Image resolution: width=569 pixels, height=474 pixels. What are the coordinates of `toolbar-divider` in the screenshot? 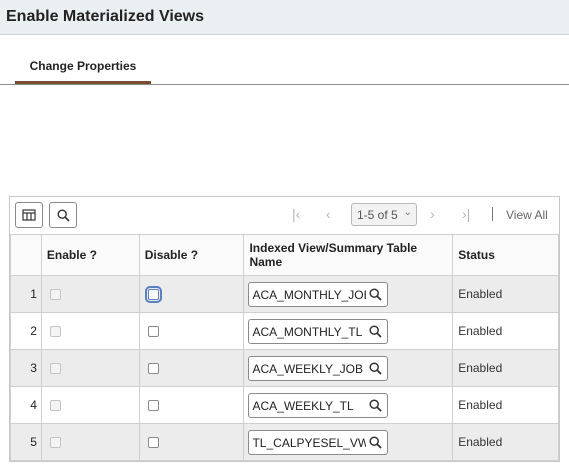 It's located at (492, 214).